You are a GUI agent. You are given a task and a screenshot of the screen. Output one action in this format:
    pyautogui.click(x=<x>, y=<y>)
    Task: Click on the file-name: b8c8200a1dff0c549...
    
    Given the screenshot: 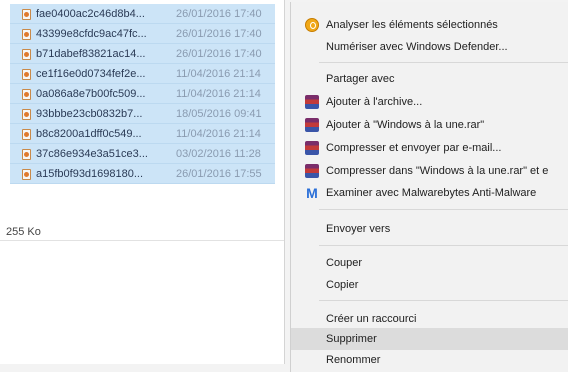 What is the action you would take?
    pyautogui.click(x=89, y=133)
    